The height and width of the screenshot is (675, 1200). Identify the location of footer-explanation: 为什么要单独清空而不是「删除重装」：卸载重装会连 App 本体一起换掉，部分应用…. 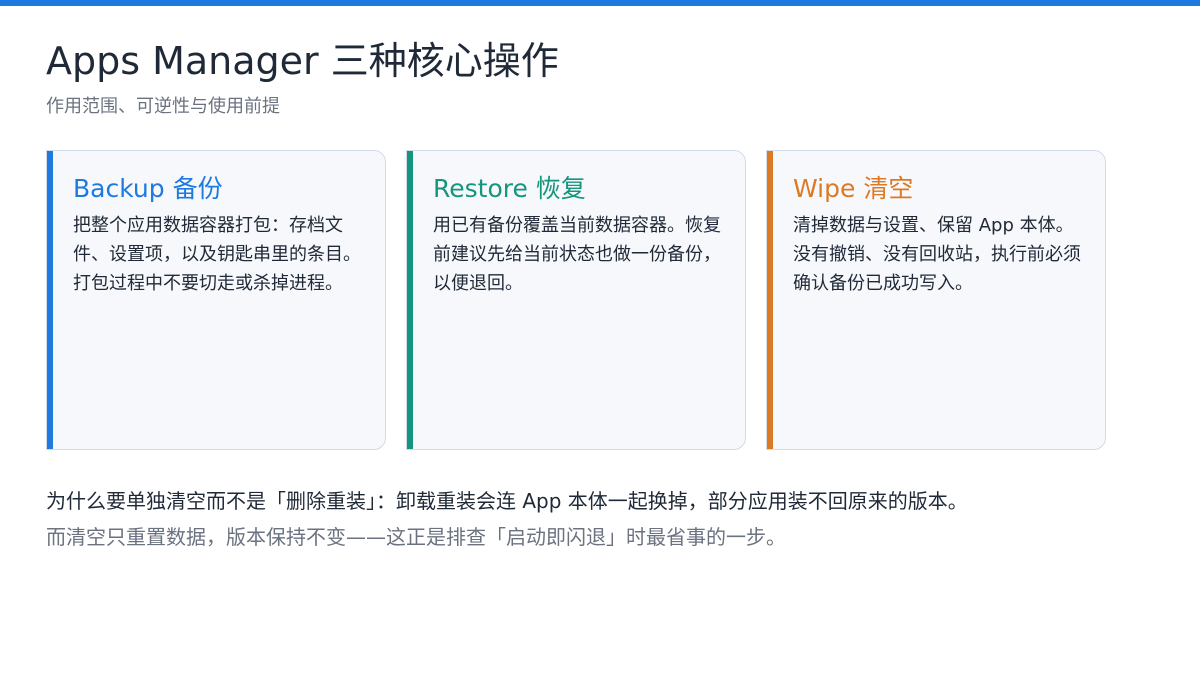
(507, 501).